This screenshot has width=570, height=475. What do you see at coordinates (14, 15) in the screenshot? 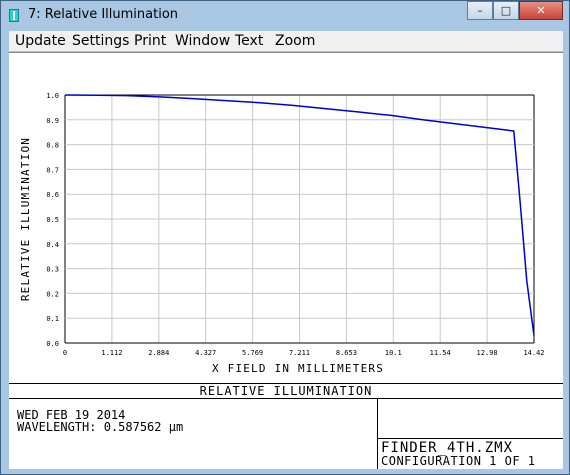
I see `app-icon` at bounding box center [14, 15].